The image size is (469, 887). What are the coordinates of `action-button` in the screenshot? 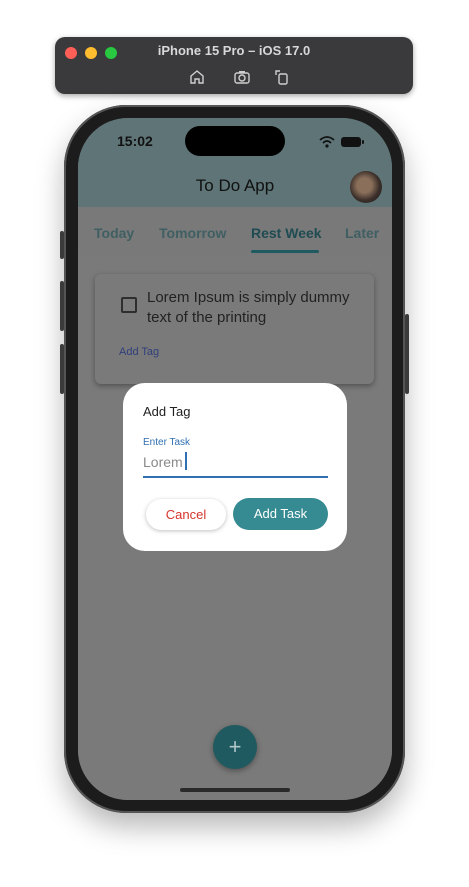 It's located at (62, 245).